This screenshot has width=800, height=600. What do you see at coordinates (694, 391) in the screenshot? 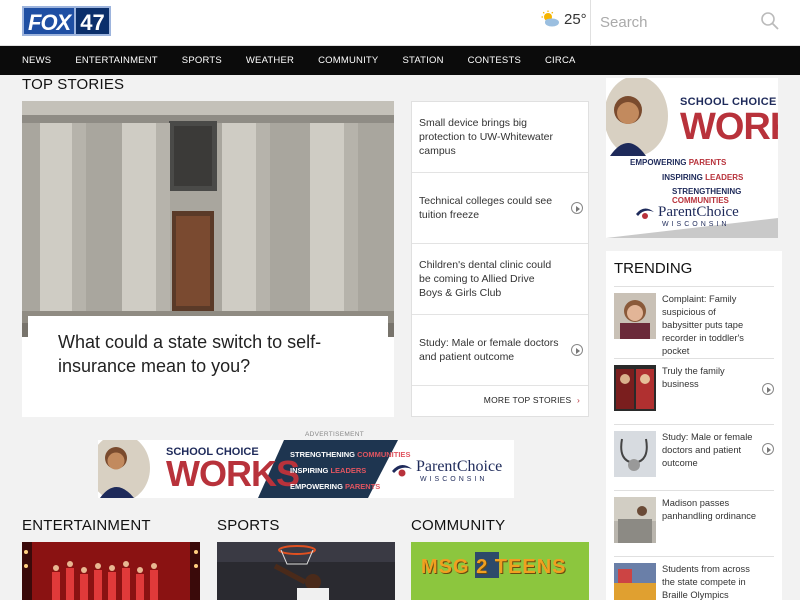
I see `trending-item: Truly the family business` at bounding box center [694, 391].